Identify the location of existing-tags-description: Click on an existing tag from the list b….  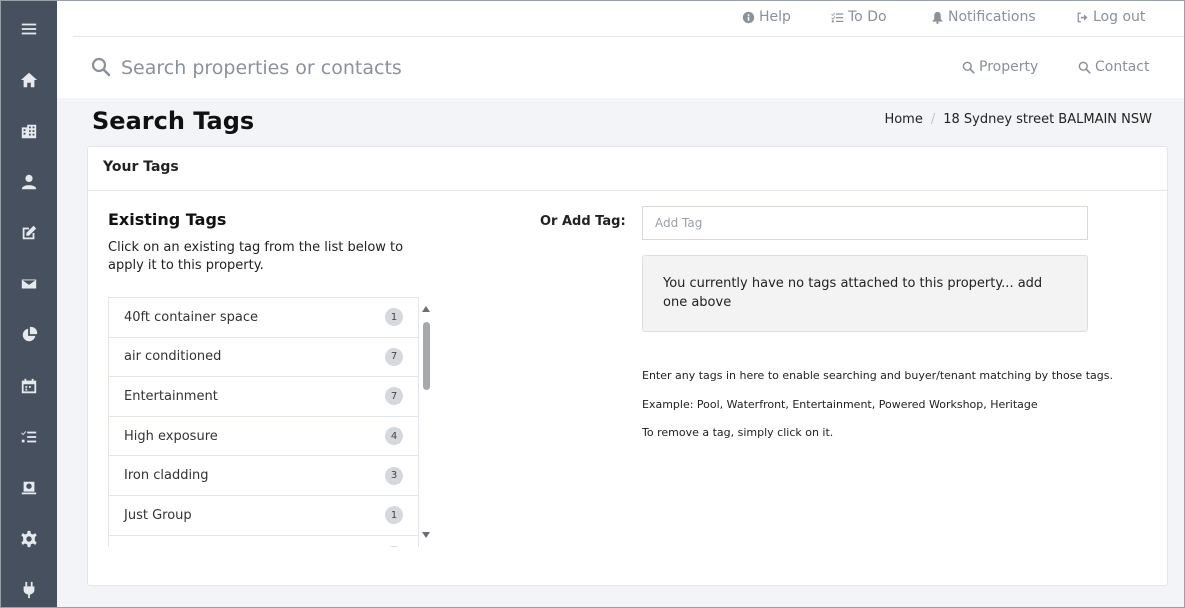
(256, 256).